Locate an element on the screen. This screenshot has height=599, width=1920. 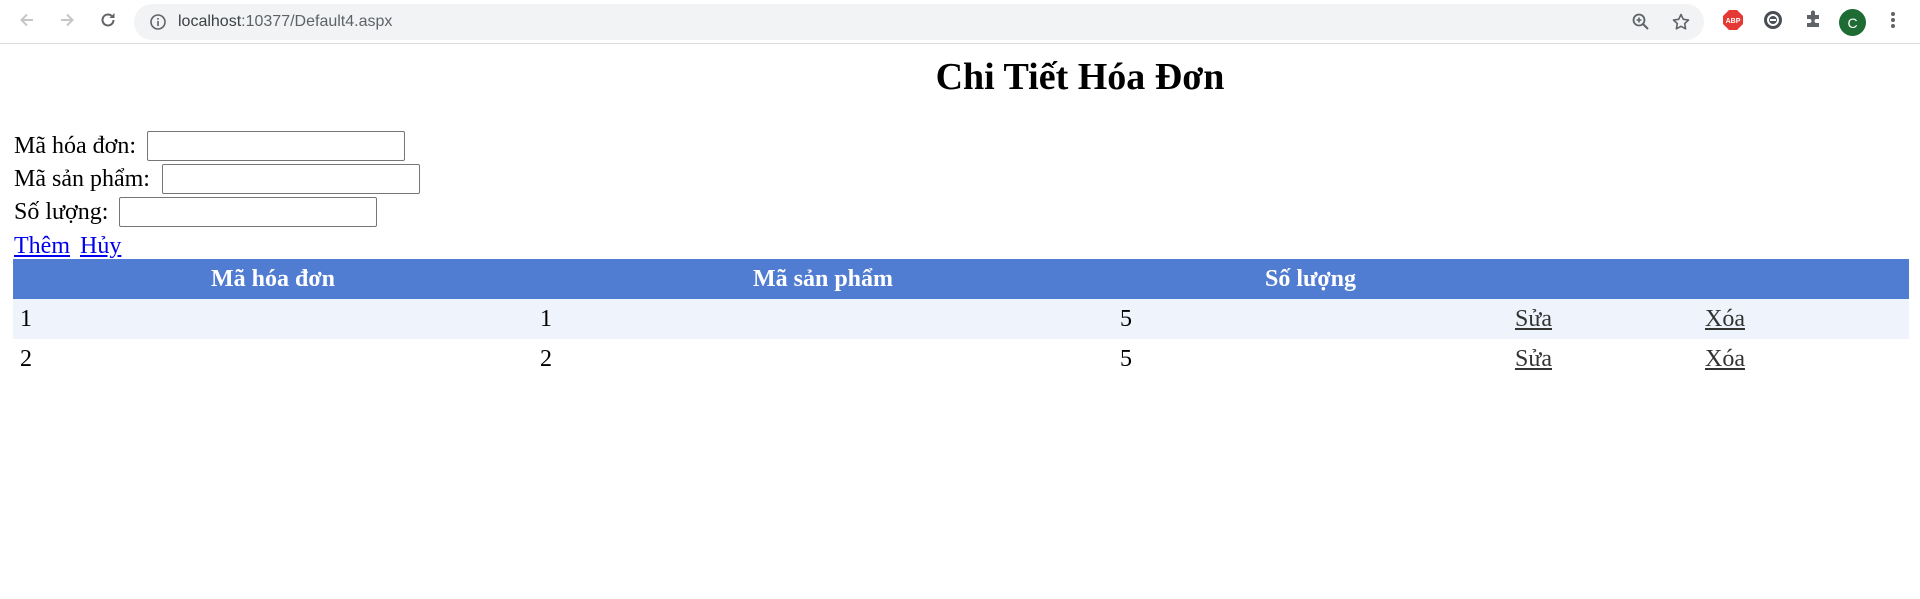
bookmark-star-icon is located at coordinates (1681, 24).